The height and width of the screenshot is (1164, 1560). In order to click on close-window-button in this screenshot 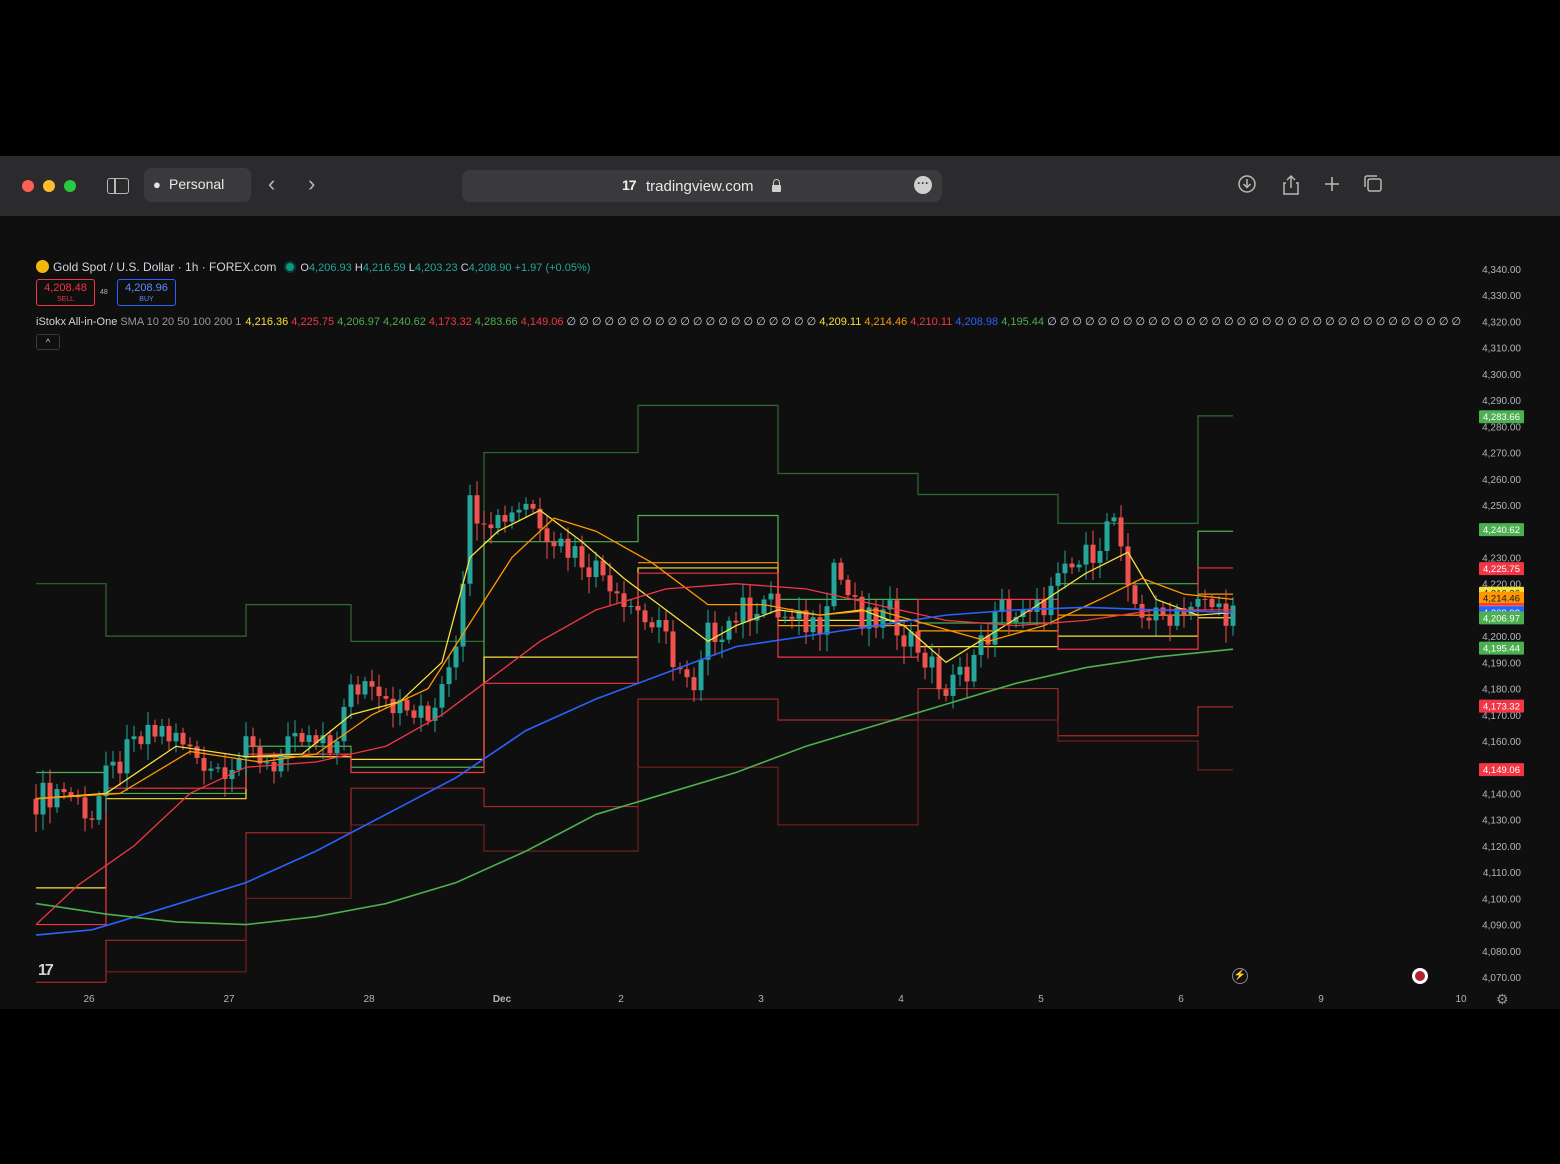, I will do `click(28, 186)`.